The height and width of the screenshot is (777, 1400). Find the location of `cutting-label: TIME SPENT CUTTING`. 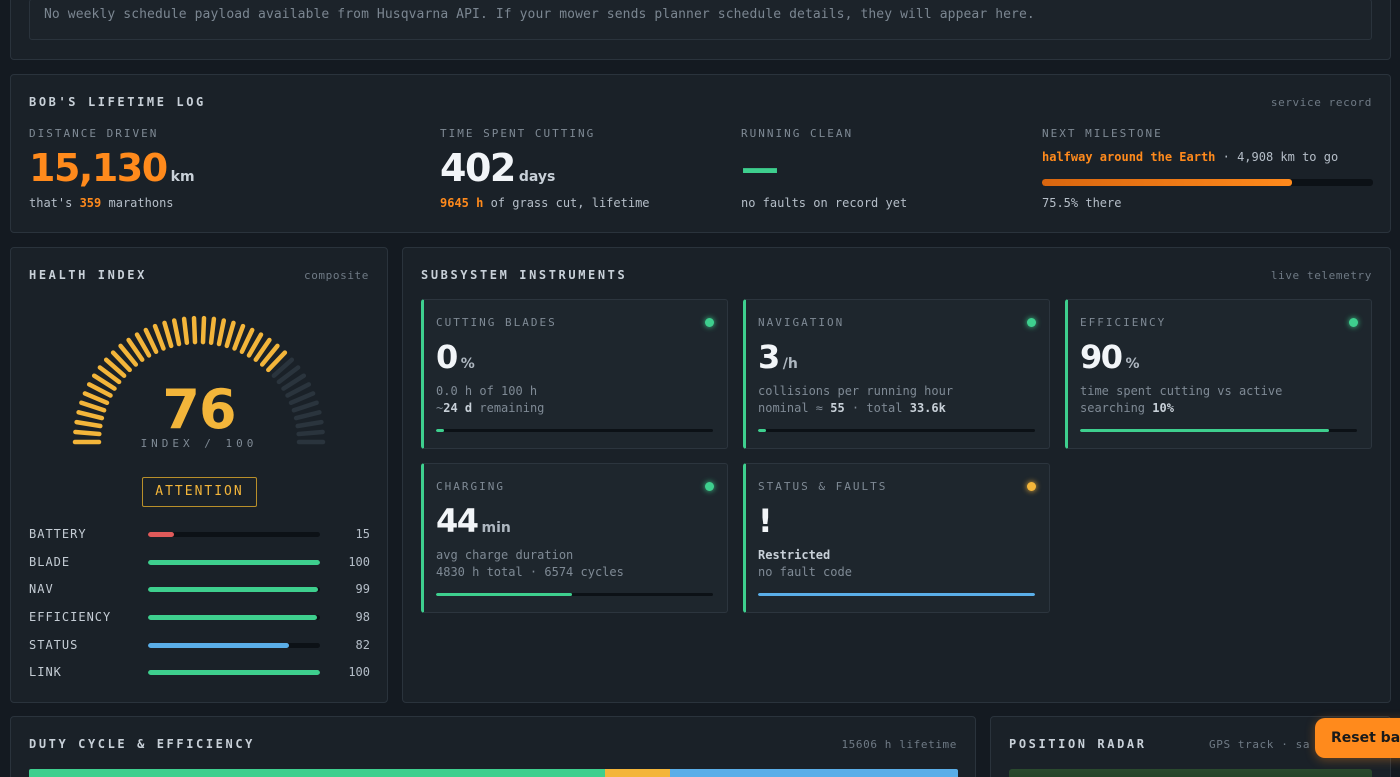

cutting-label: TIME SPENT CUTTING is located at coordinates (518, 133).